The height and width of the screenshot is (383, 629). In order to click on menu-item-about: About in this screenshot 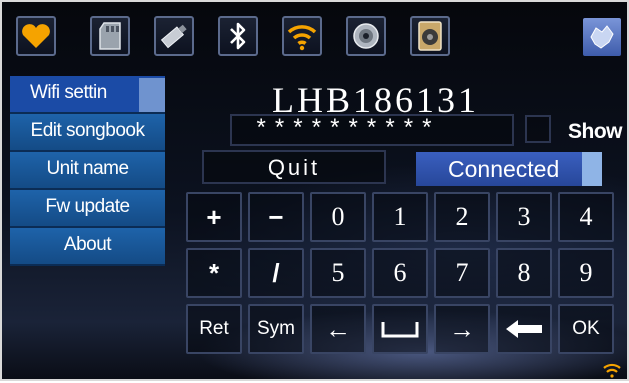, I will do `click(87, 247)`.